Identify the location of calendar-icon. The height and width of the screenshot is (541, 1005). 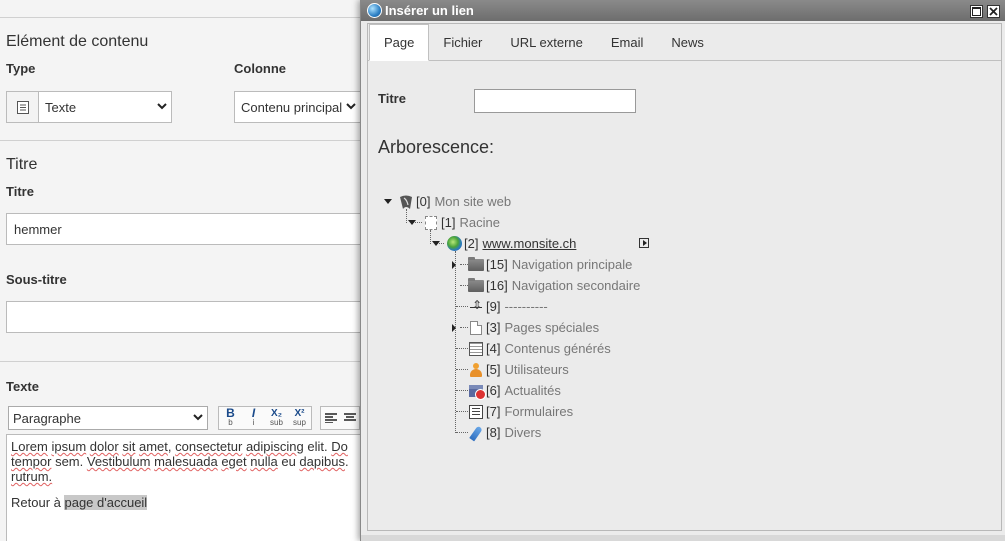
(476, 349).